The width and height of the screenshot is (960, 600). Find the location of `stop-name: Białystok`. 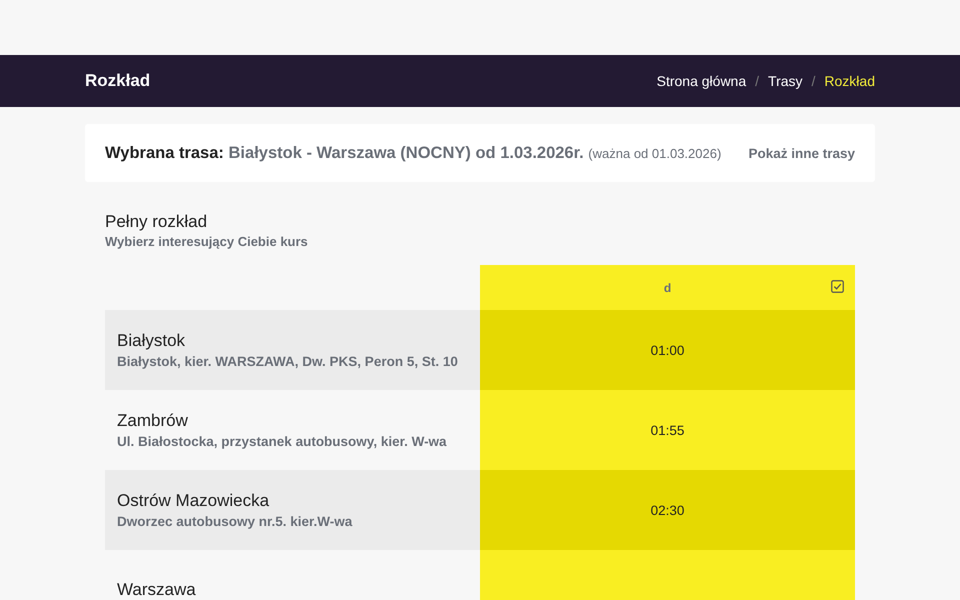

stop-name: Białystok is located at coordinates (151, 341).